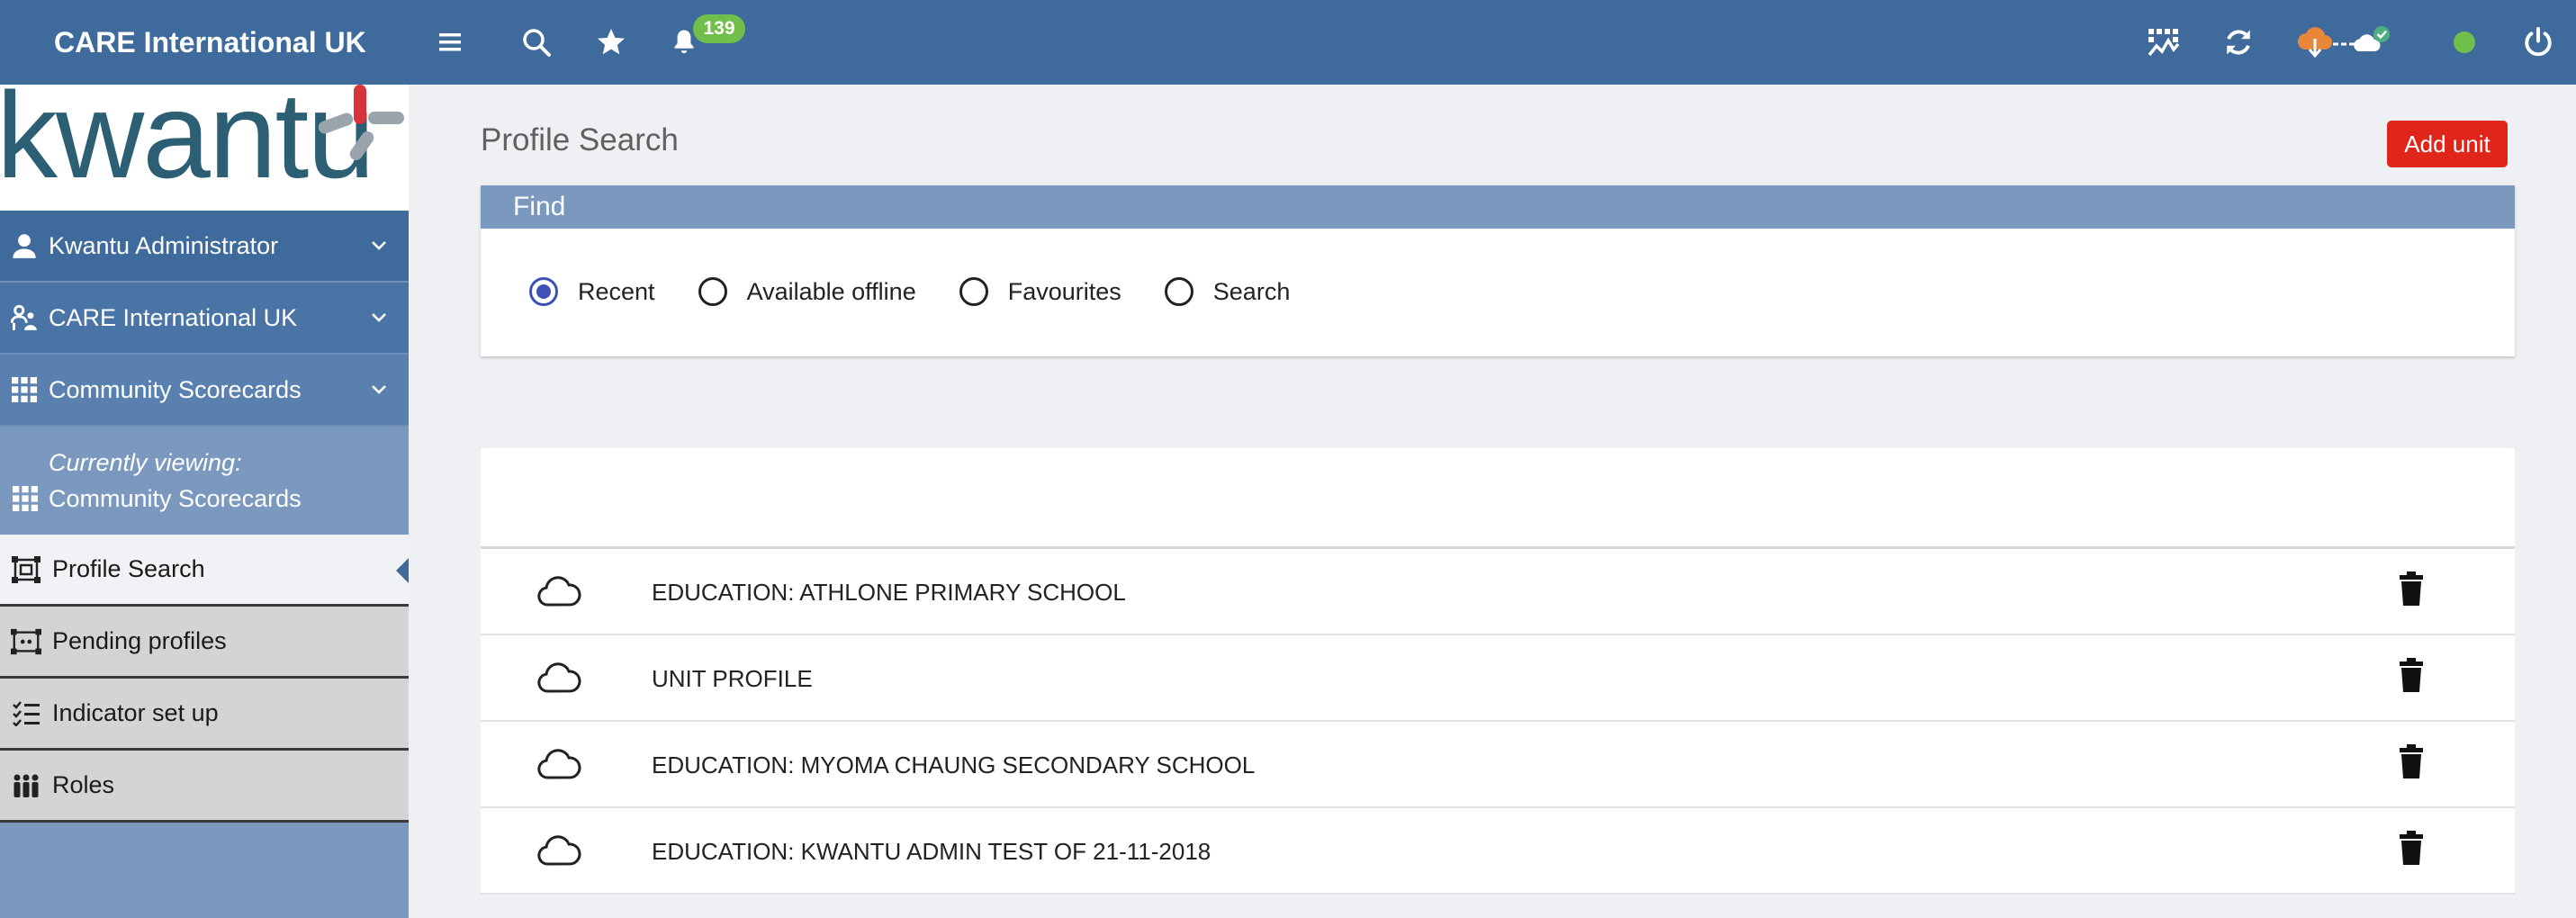 This screenshot has height=918, width=2576. I want to click on sidebar-section-label: CARE International UK, so click(173, 317).